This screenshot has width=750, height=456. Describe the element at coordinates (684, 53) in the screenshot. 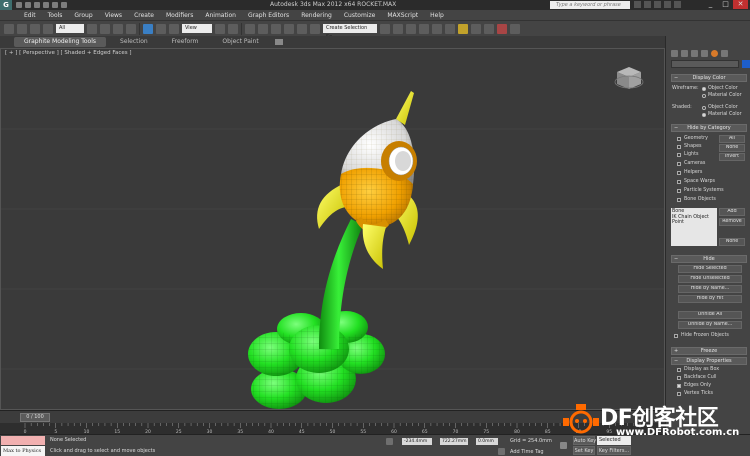

I see `modify-tab-icon` at that location.